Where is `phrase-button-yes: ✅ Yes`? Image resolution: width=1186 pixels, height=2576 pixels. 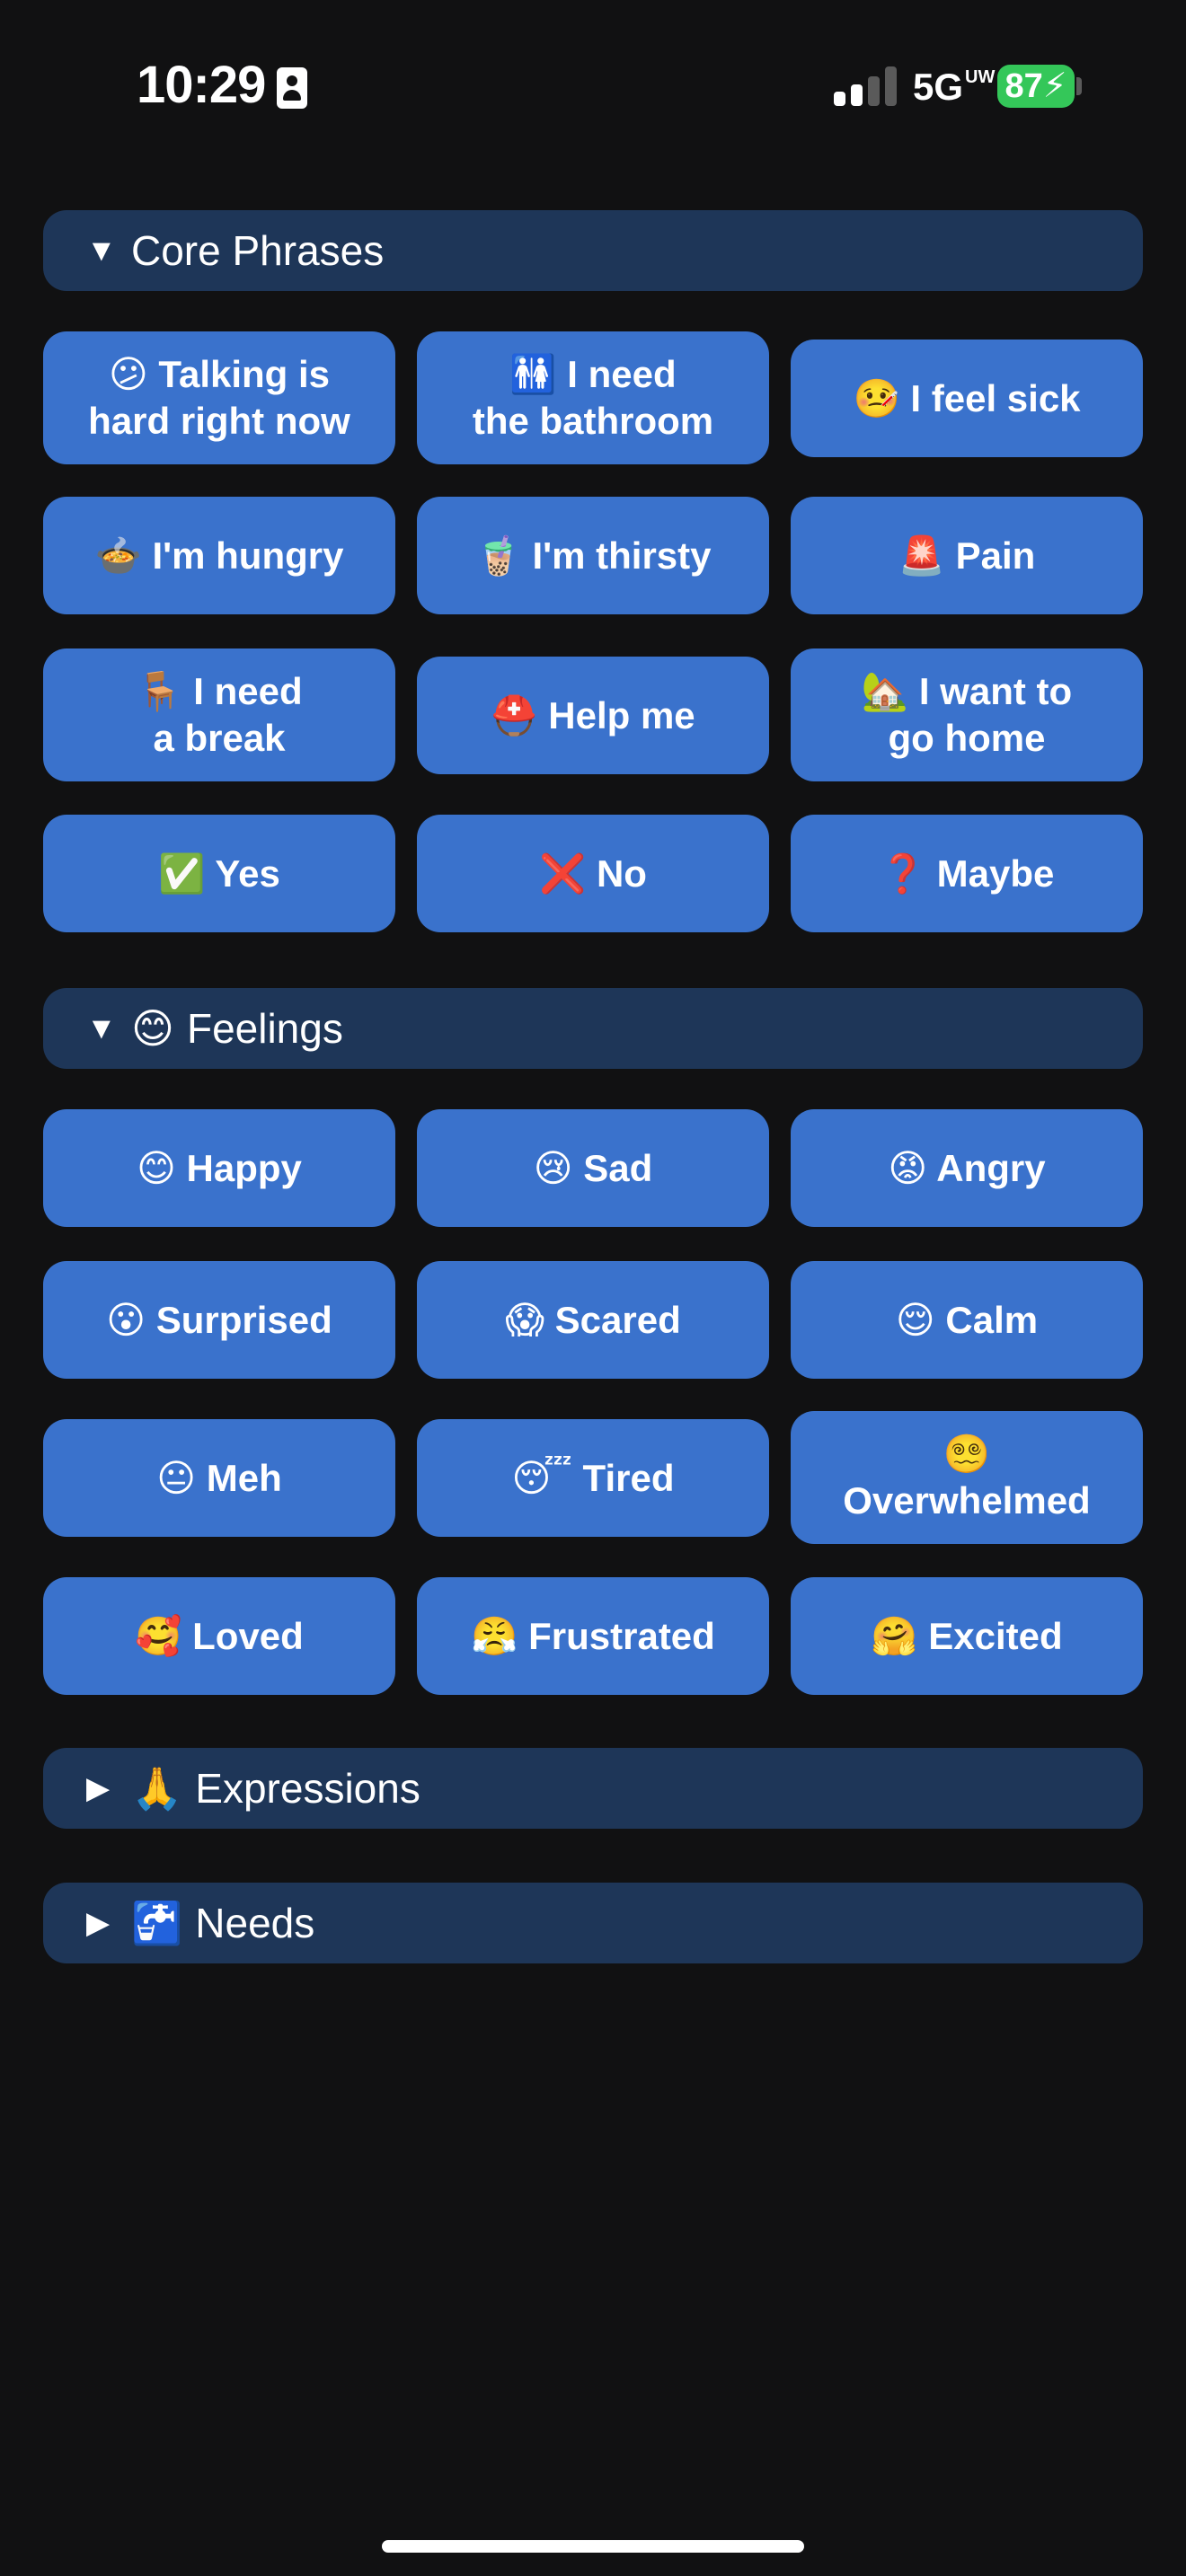 phrase-button-yes: ✅ Yes is located at coordinates (219, 873).